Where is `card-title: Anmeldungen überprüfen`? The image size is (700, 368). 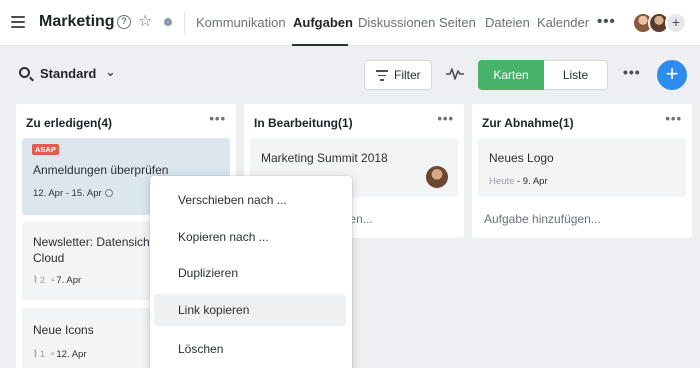 card-title: Anmeldungen überprüfen is located at coordinates (101, 170).